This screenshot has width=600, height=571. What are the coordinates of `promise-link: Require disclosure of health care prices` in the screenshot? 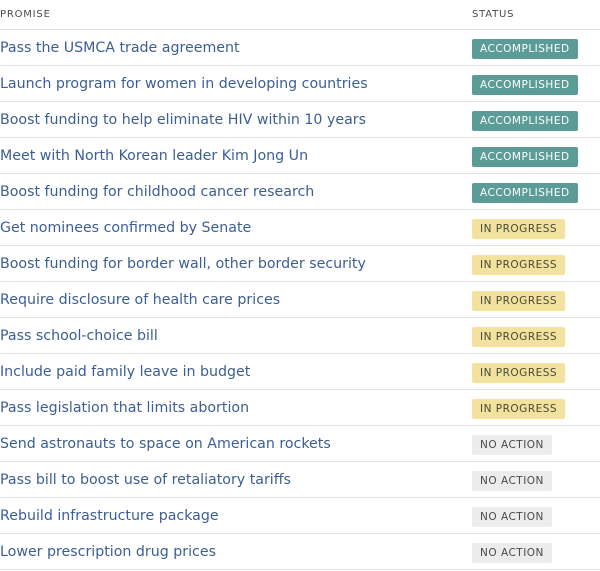 It's located at (236, 300).